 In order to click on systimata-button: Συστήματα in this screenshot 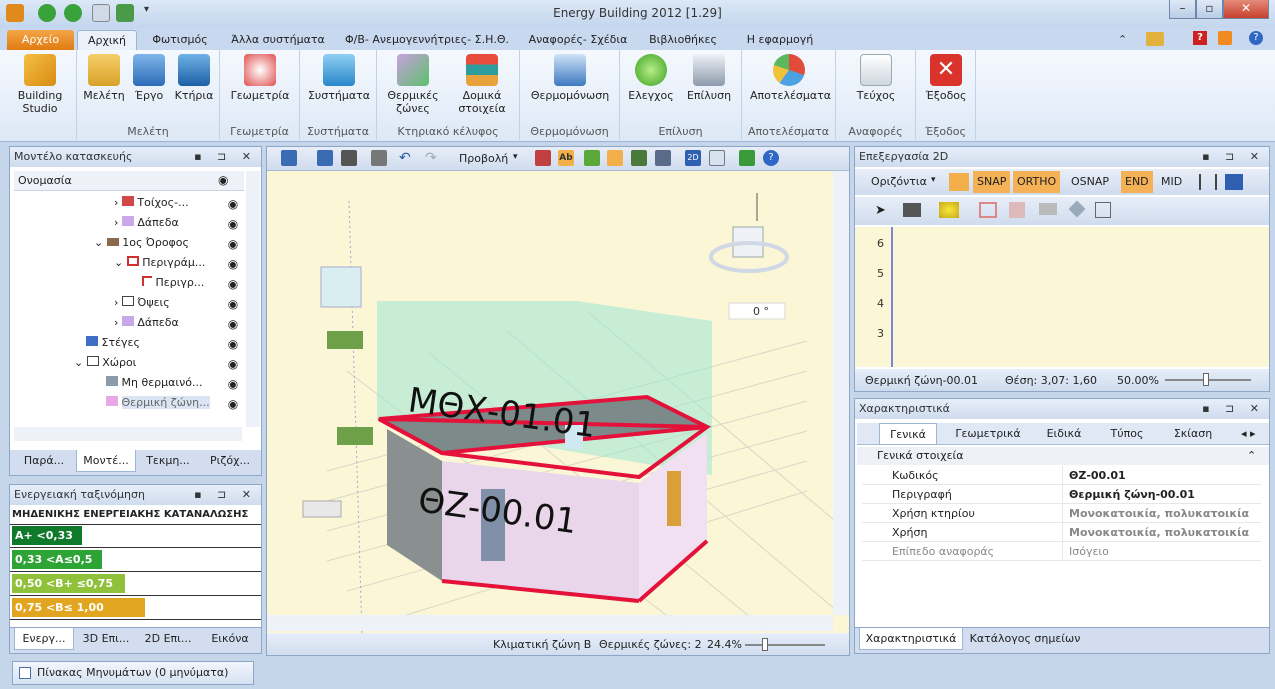, I will do `click(339, 78)`.